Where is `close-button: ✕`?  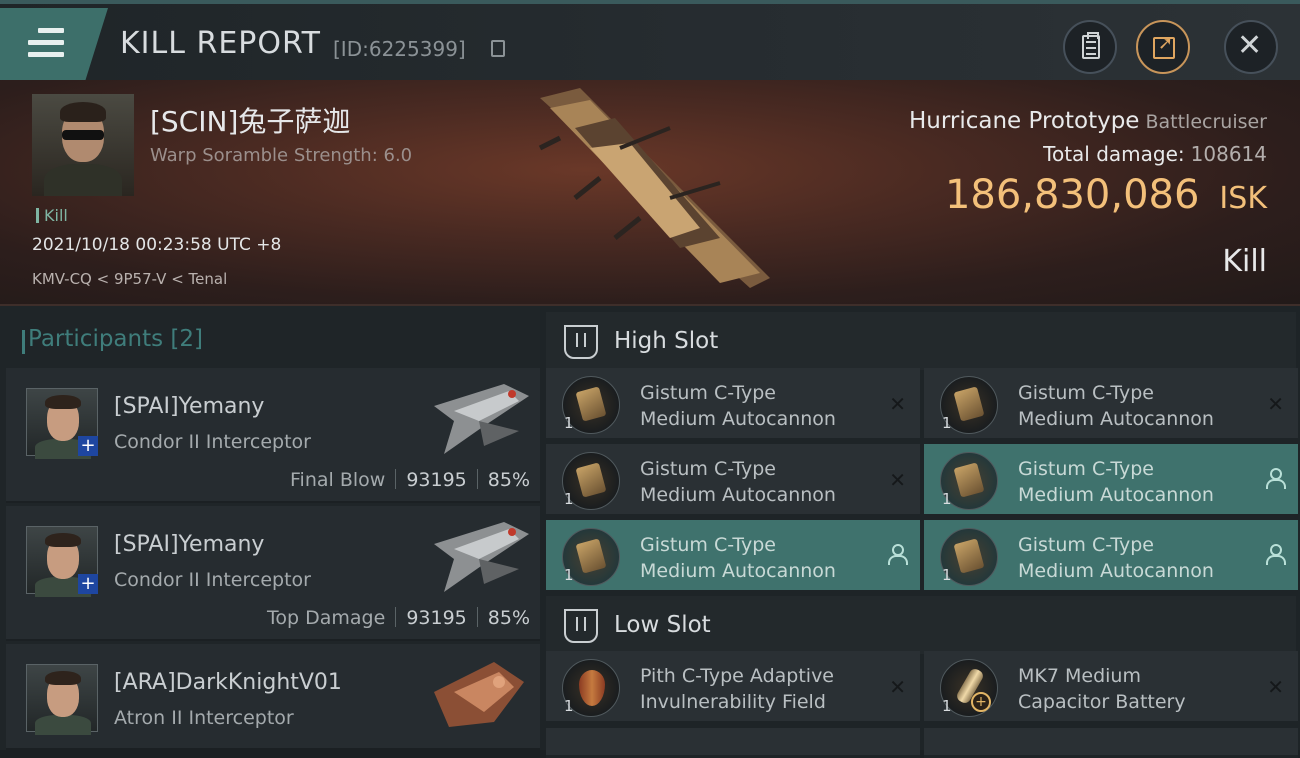
close-button: ✕ is located at coordinates (1251, 47).